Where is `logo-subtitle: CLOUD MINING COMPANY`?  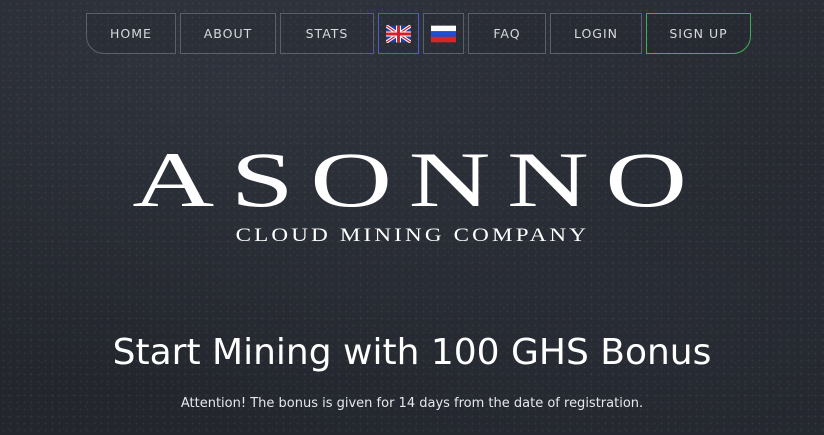 logo-subtitle: CLOUD MINING COMPANY is located at coordinates (412, 234).